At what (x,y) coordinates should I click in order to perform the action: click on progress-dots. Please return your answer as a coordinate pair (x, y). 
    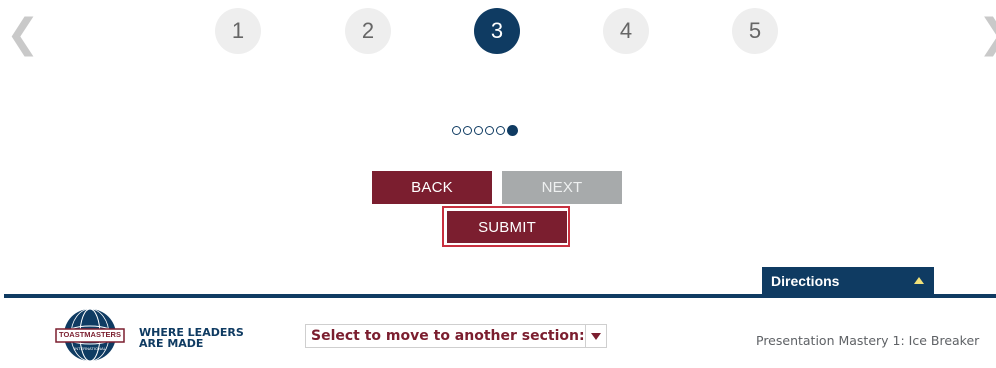
    Looking at the image, I should click on (485, 130).